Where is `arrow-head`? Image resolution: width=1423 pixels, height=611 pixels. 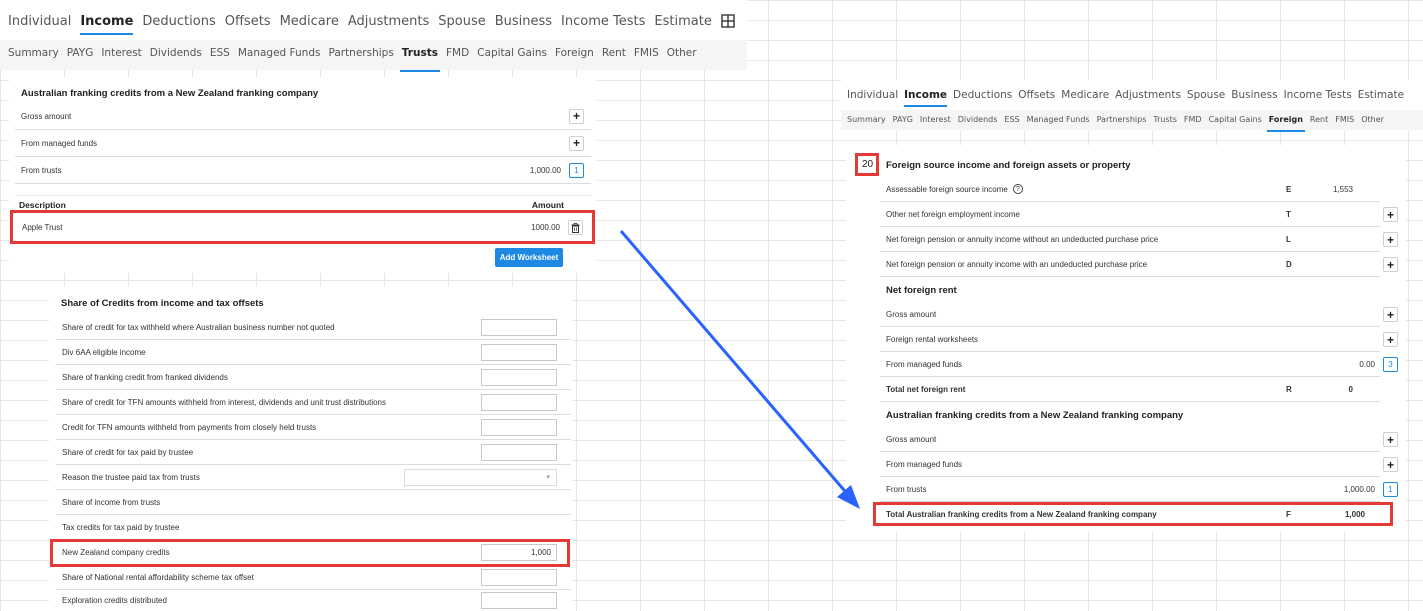
arrow-head is located at coordinates (848, 497).